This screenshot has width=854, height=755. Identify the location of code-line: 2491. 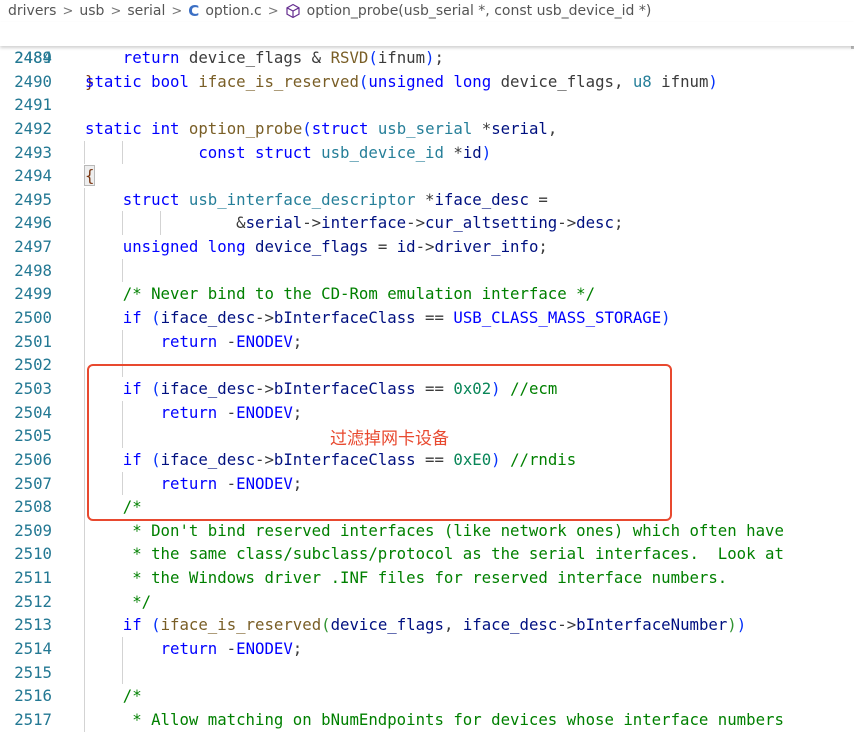
(427, 105).